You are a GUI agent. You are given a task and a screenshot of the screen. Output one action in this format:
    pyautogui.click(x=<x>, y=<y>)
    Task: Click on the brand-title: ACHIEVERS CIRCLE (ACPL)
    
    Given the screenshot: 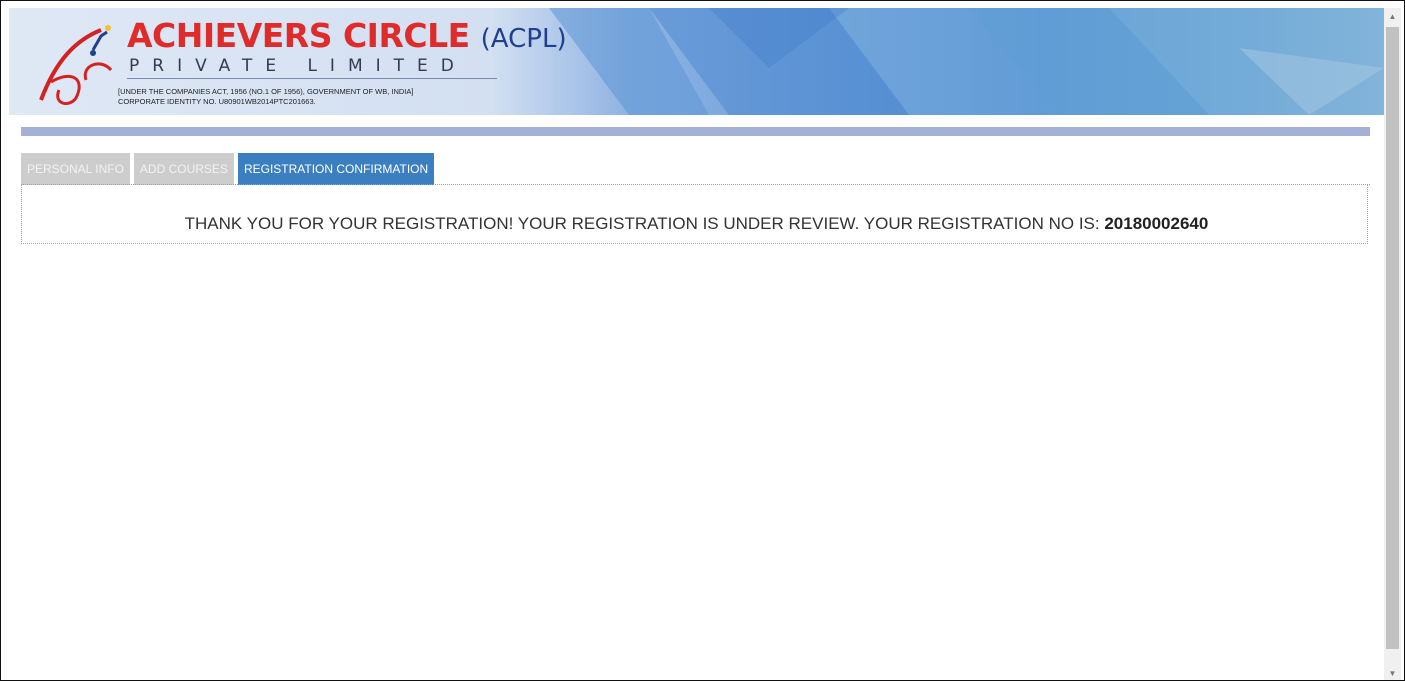 What is the action you would take?
    pyautogui.click(x=347, y=35)
    